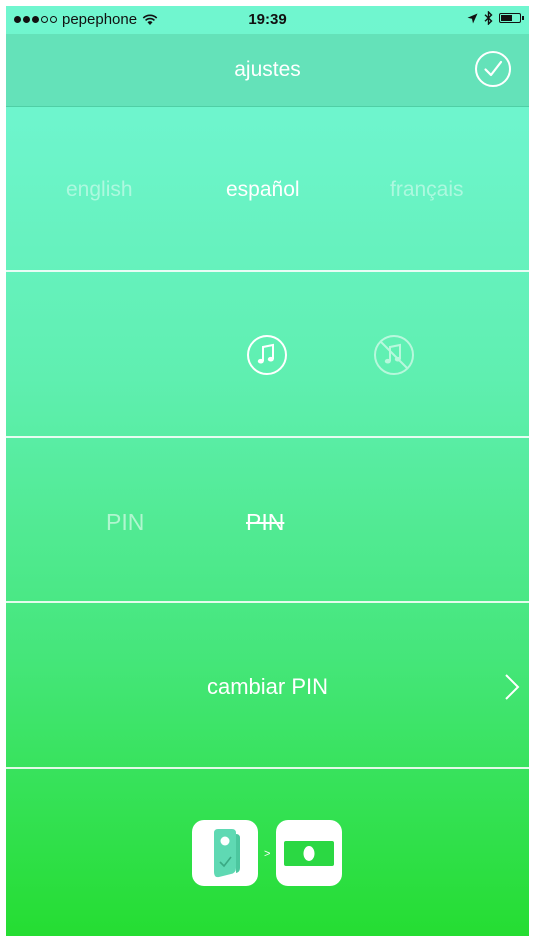 The height and width of the screenshot is (944, 535). I want to click on location-arrow-icon, so click(472, 18).